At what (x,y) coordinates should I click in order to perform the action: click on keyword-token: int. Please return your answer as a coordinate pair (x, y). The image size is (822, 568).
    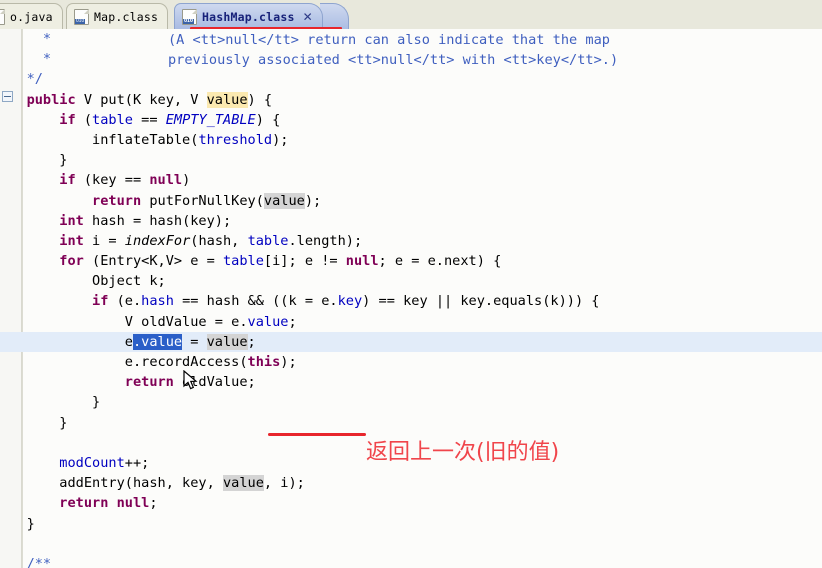
    Looking at the image, I should click on (71, 220).